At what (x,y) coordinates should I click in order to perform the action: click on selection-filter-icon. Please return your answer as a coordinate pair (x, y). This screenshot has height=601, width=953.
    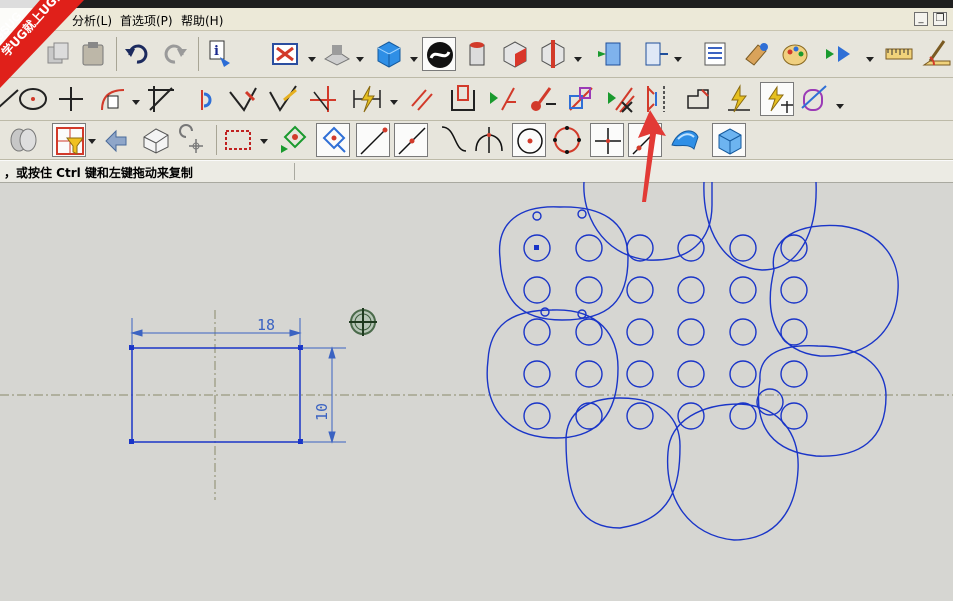
    Looking at the image, I should click on (69, 140).